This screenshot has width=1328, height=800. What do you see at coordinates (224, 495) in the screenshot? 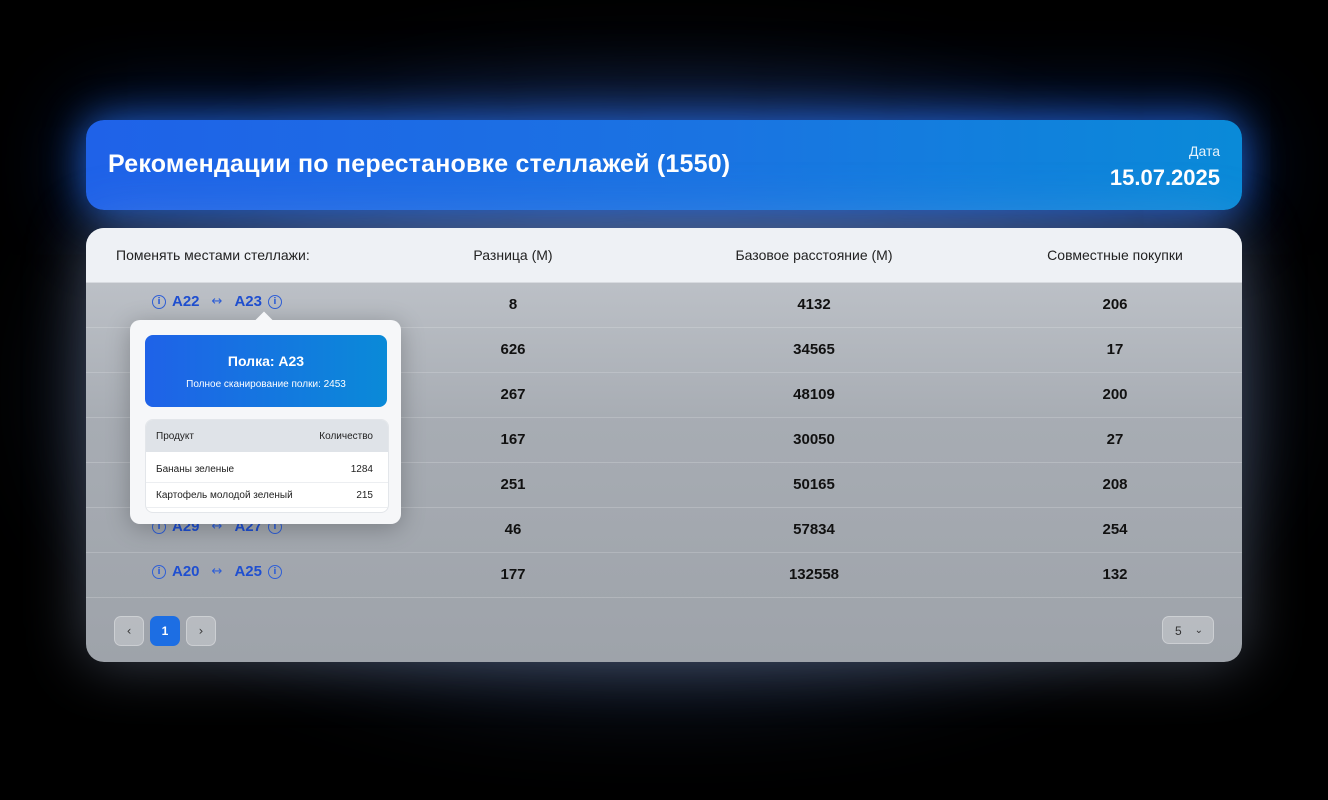
I see `product-name: Картофель молодой зеленый` at bounding box center [224, 495].